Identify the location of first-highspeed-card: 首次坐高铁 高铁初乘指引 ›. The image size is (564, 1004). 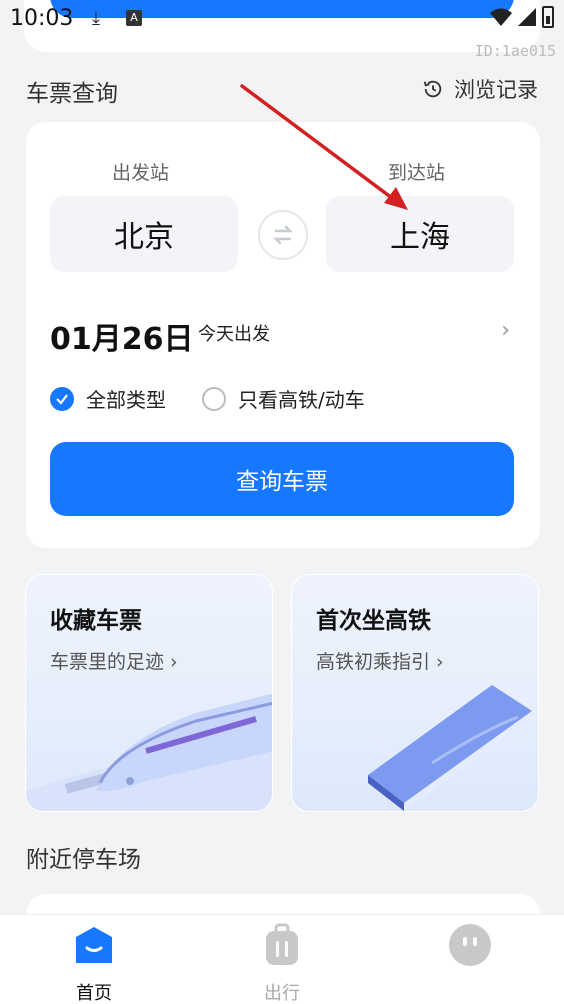
(415, 693).